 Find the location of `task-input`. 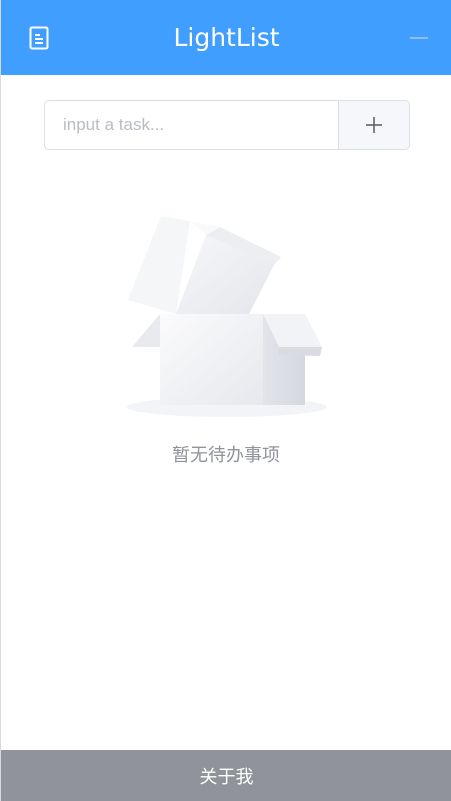

task-input is located at coordinates (191, 125).